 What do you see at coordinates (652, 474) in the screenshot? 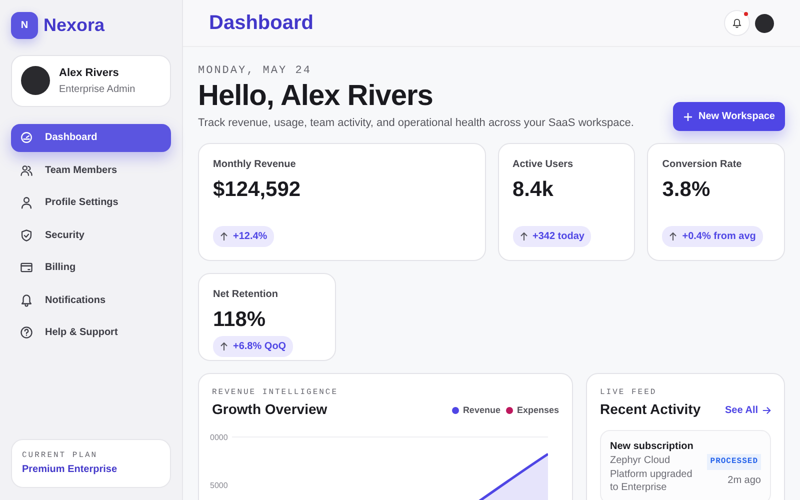
I see `activity-text: Zephyr Cloud Platform upgraded to Enterprise` at bounding box center [652, 474].